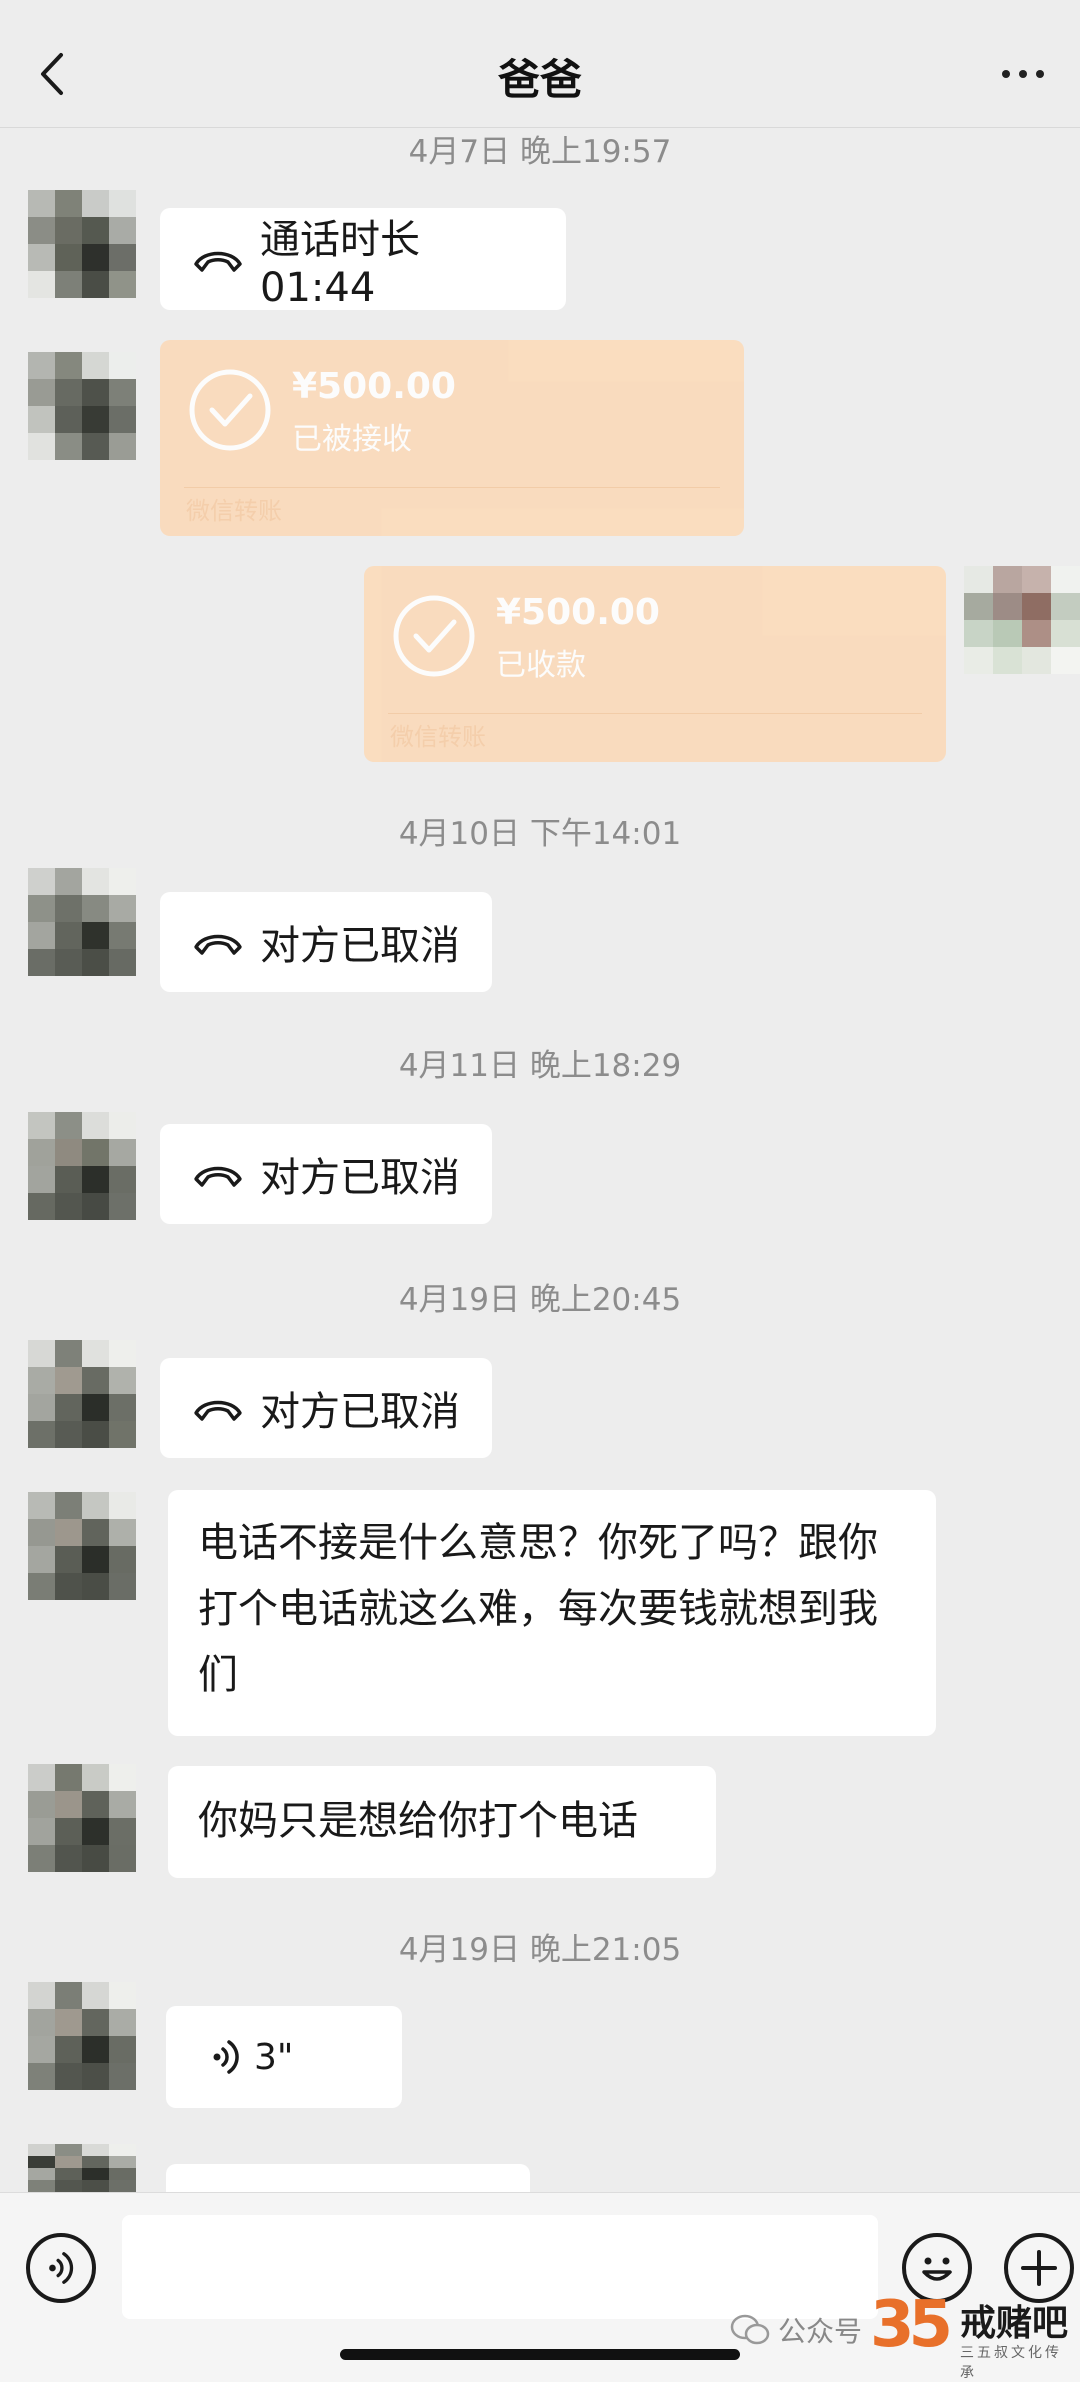 This screenshot has width=1080, height=2382. I want to click on timestamp: 4月19日 晚上20:45, so click(540, 1300).